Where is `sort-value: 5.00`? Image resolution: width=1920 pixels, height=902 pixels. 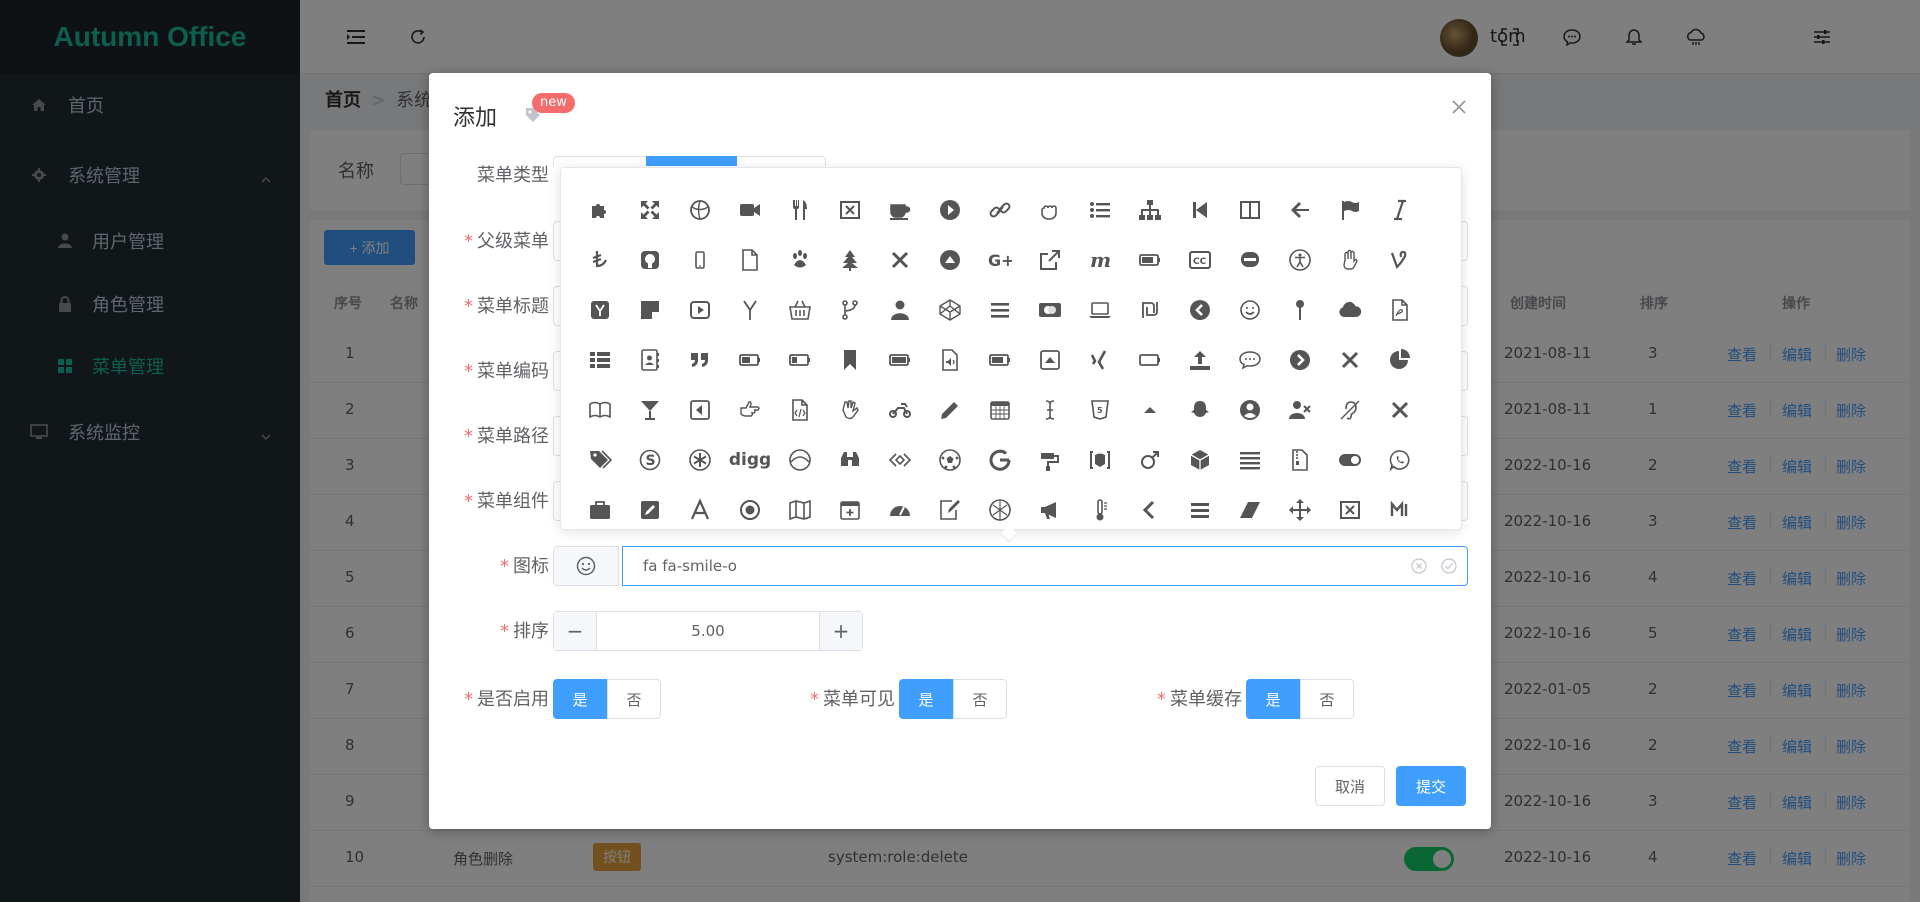
sort-value: 5.00 is located at coordinates (708, 631).